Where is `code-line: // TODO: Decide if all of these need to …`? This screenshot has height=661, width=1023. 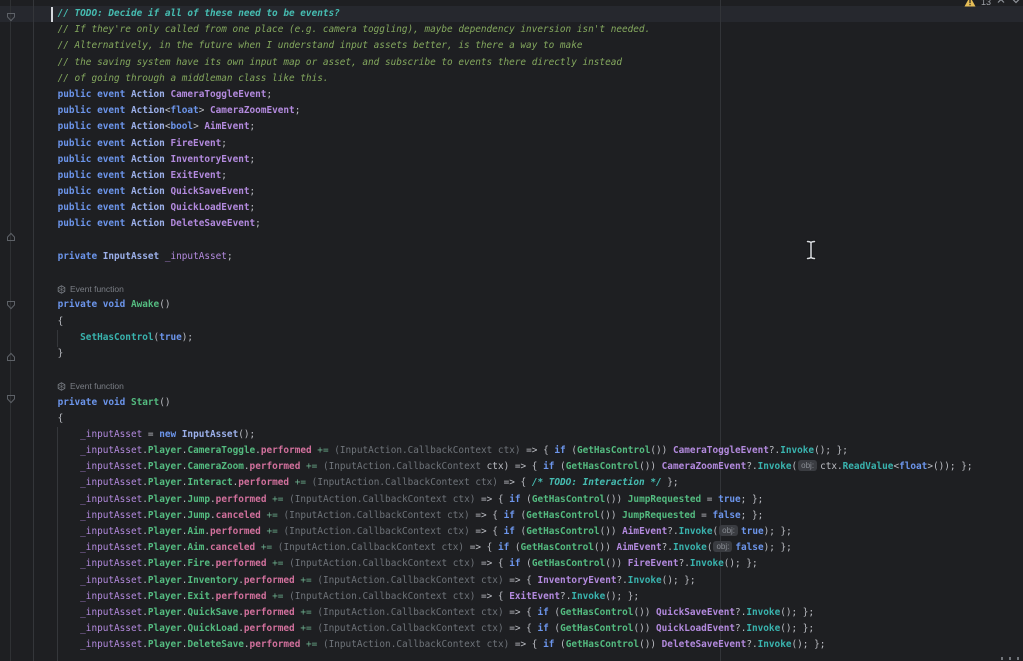
code-line: // TODO: Decide if all of these need to … is located at coordinates (486, 14).